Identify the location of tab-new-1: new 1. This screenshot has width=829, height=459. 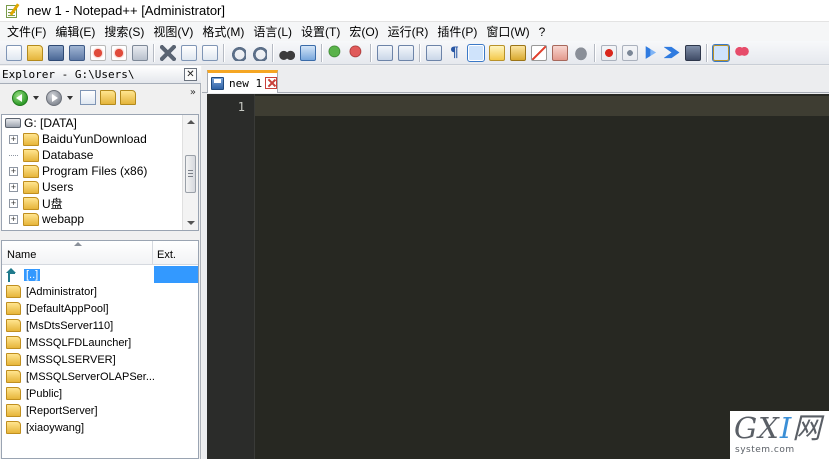
(242, 81).